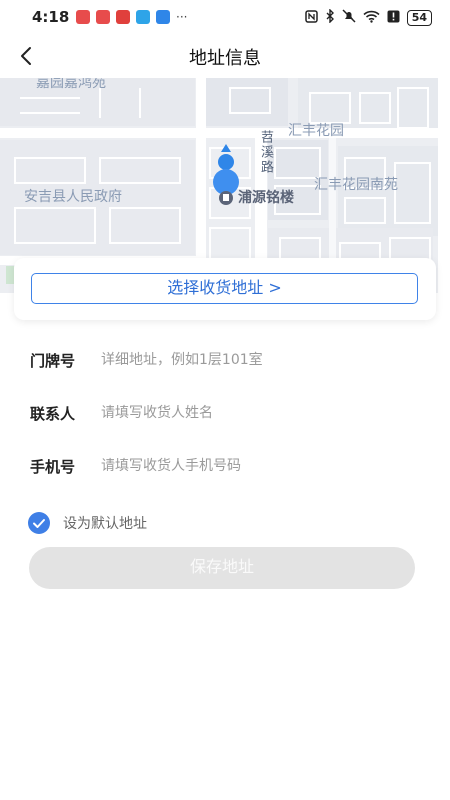  What do you see at coordinates (131, 17) in the screenshot?
I see `notification-icons: ···` at bounding box center [131, 17].